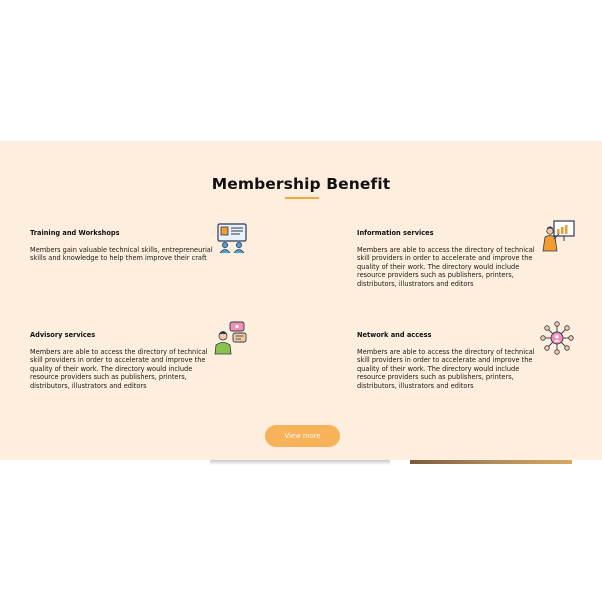 The height and width of the screenshot is (602, 602). What do you see at coordinates (75, 233) in the screenshot?
I see `card-title: Training and Workshops` at bounding box center [75, 233].